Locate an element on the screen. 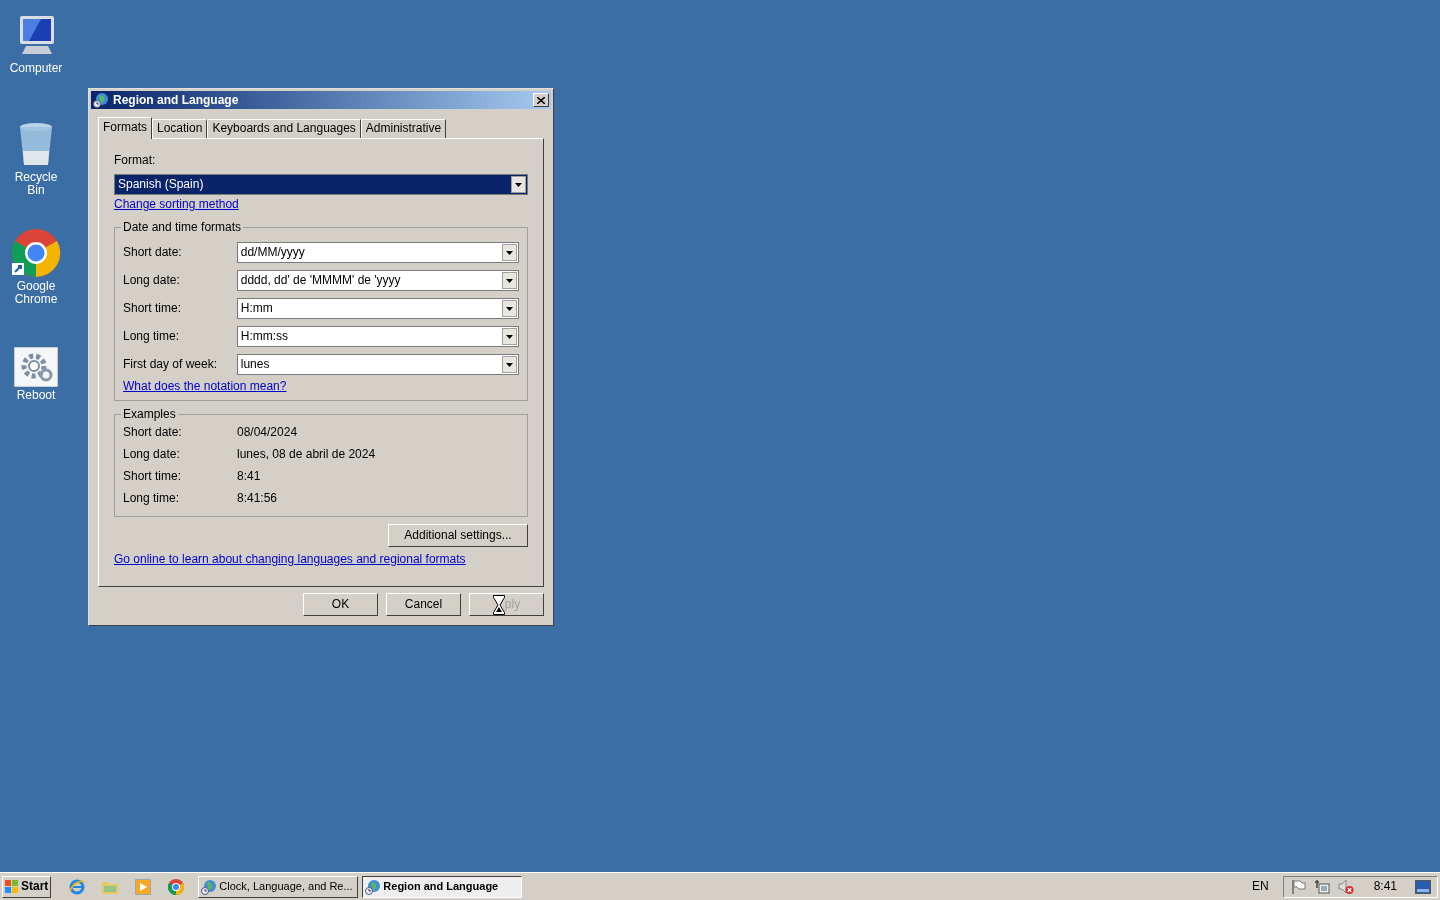 The image size is (1440, 900). desktop-icon-label: Recycle Bin is located at coordinates (36, 184).